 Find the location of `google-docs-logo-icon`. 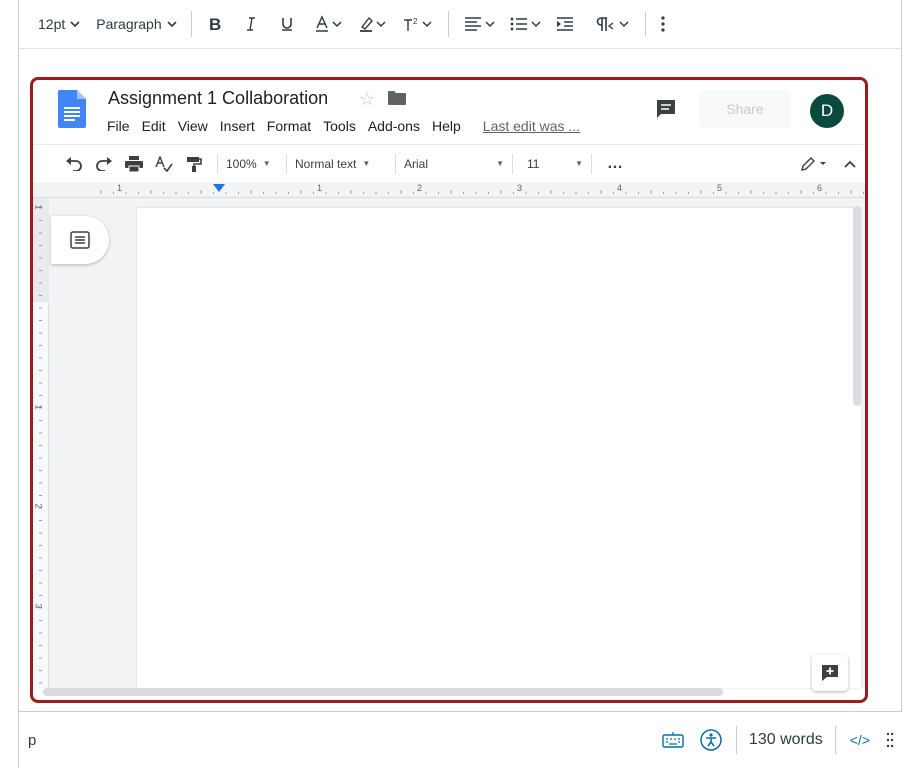

google-docs-logo-icon is located at coordinates (72, 109).